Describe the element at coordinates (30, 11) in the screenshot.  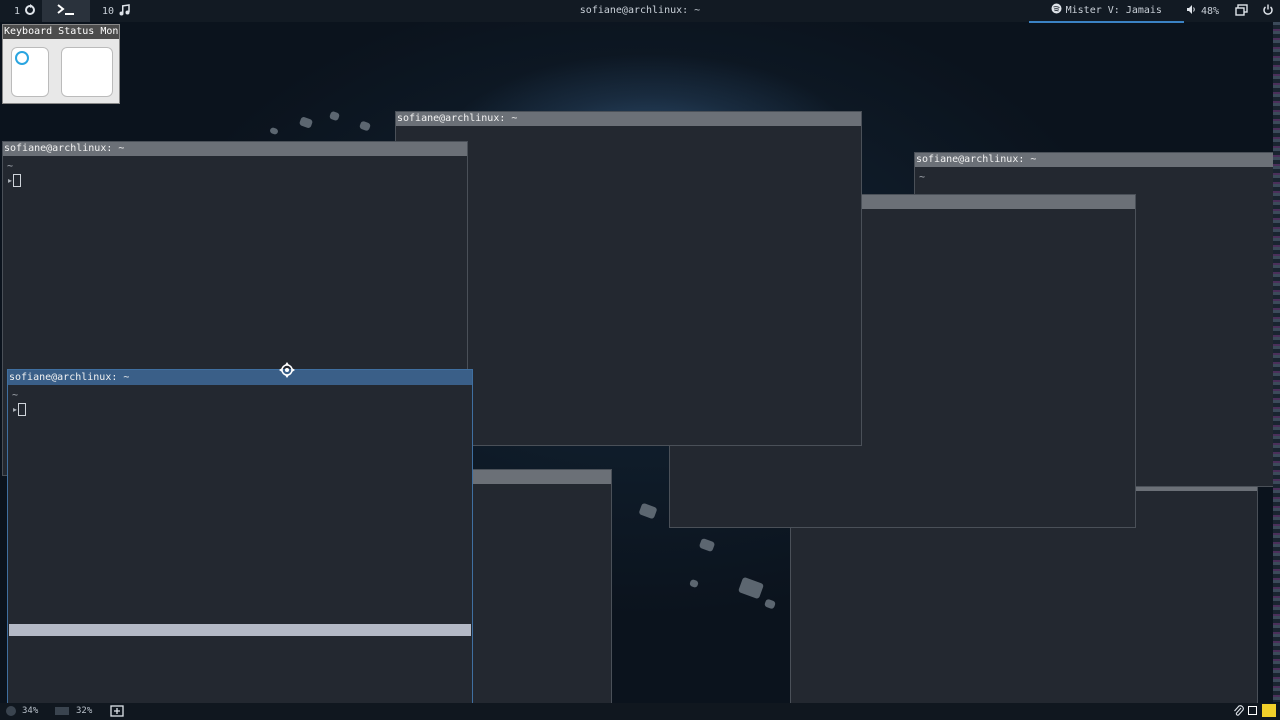
I see `refresh-icon` at that location.